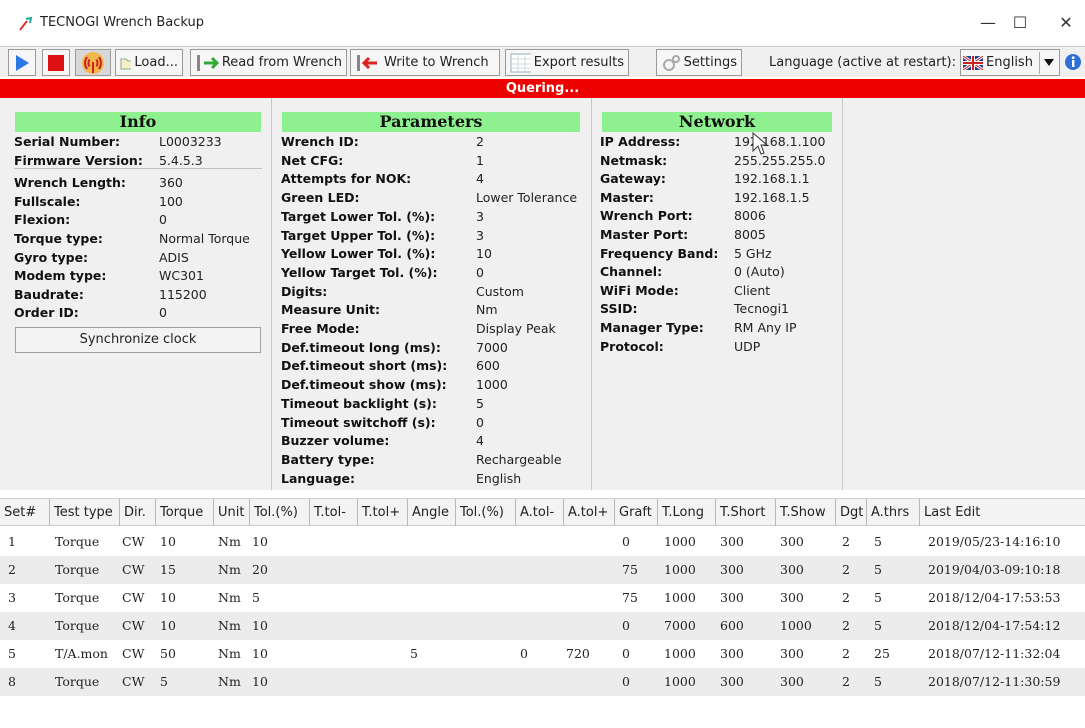  What do you see at coordinates (268, 62) in the screenshot?
I see `read-from-wrench-button: Read from Wrench` at bounding box center [268, 62].